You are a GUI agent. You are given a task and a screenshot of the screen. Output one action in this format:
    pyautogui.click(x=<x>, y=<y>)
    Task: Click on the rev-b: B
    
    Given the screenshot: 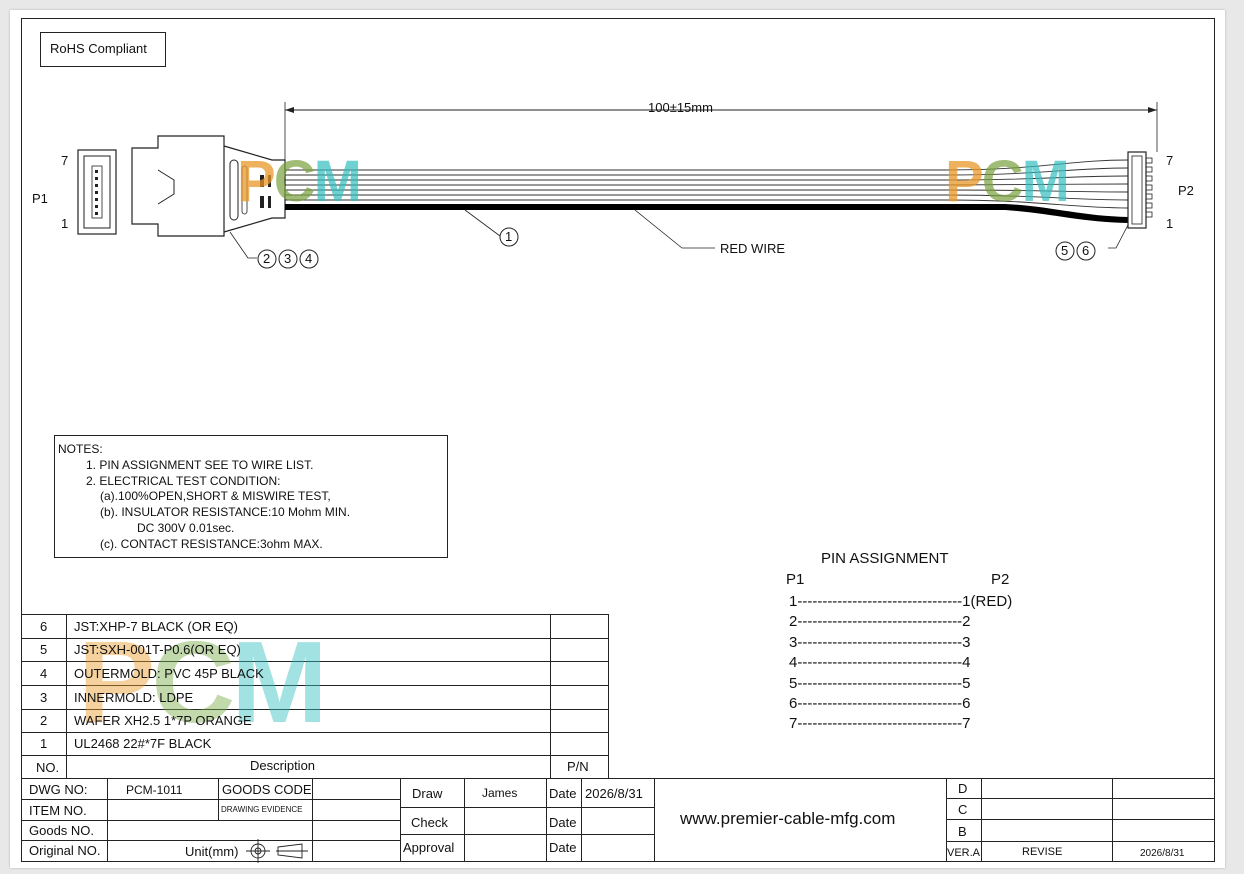 What is the action you would take?
    pyautogui.click(x=962, y=831)
    